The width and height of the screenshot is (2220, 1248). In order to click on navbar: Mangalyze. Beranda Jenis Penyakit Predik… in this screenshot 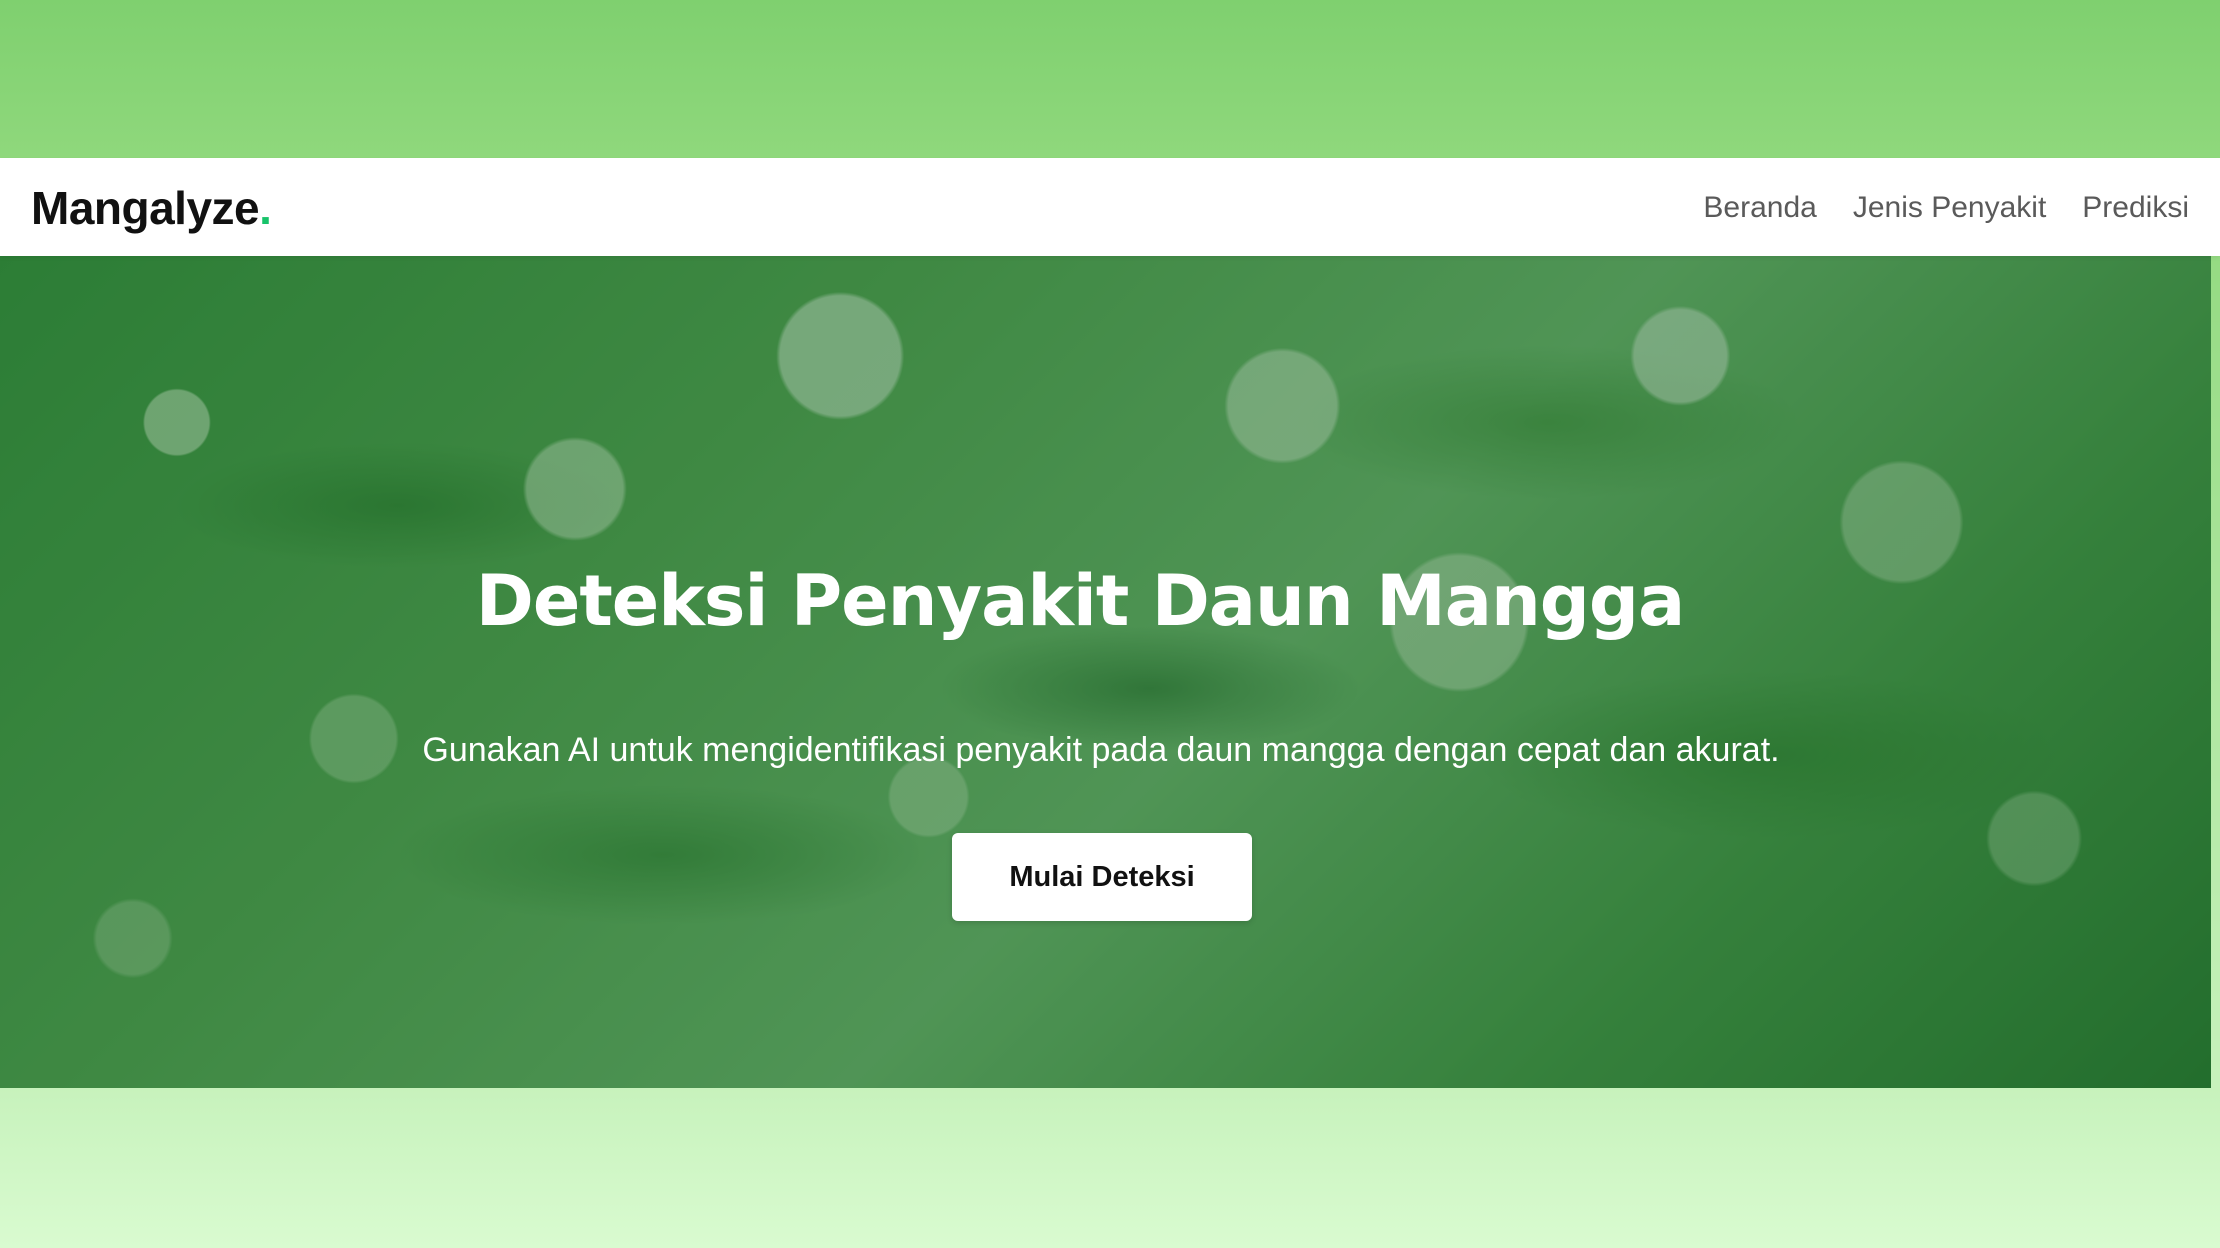, I will do `click(1110, 207)`.